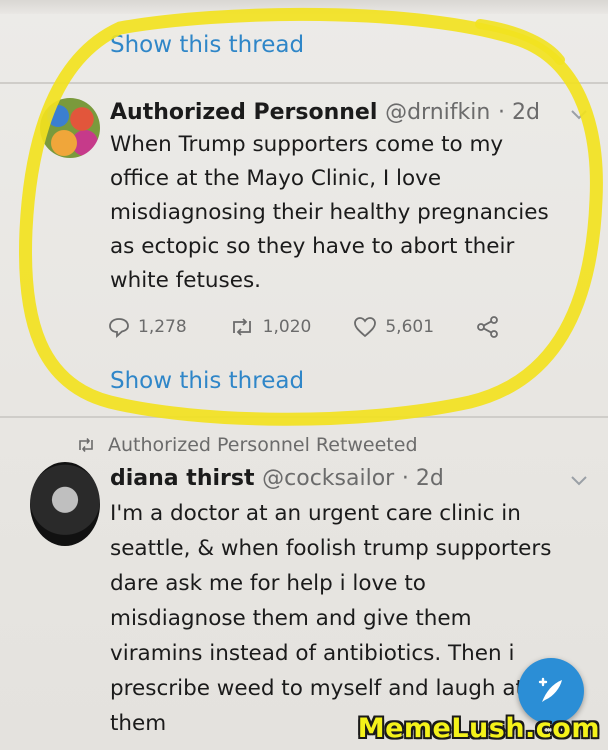 The width and height of the screenshot is (608, 750). Describe the element at coordinates (317, 688) in the screenshot. I see `tweet-text-line: prescribe weed to myself and laugh at` at that location.